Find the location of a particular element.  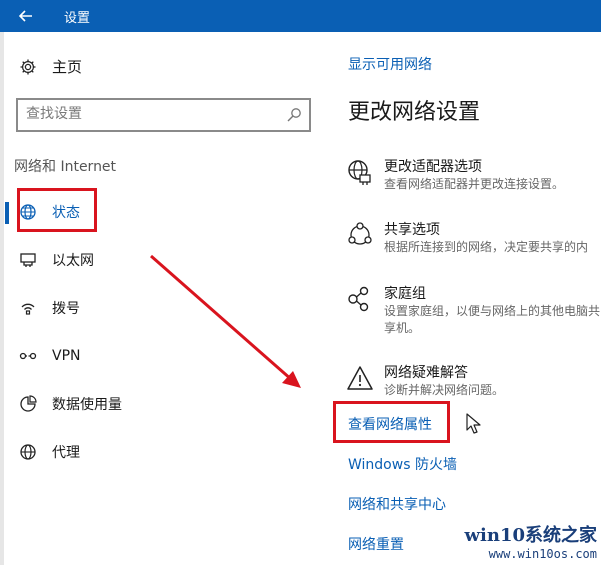

mouse-cursor-icon is located at coordinates (473, 423).